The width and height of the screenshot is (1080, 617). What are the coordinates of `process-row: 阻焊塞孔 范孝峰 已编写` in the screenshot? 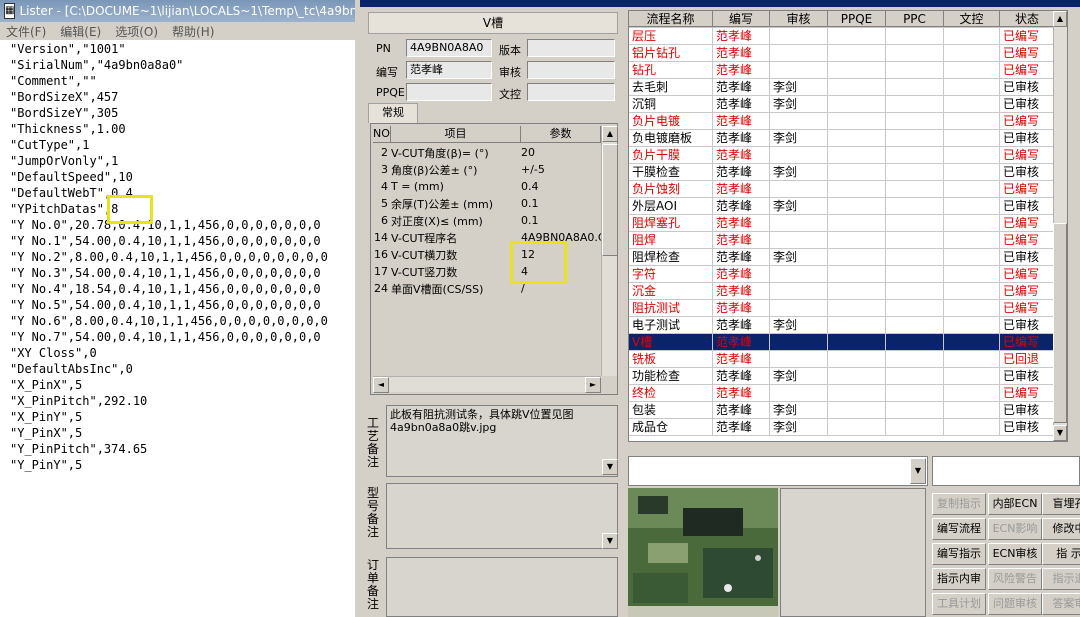 It's located at (848, 223).